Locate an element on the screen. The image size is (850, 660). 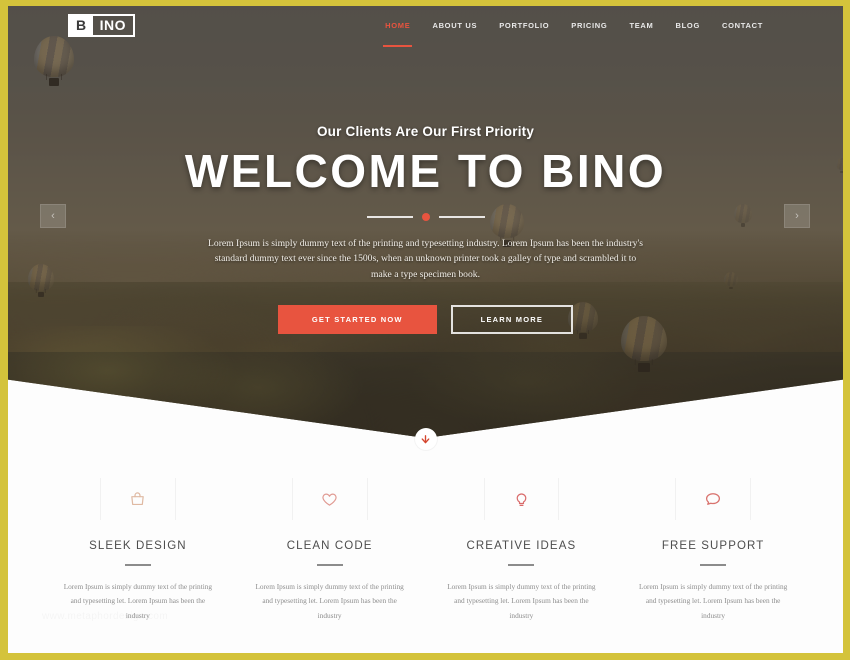
hero-cta-group: GET STARTED NOW LEARN MORE is located at coordinates (425, 320).